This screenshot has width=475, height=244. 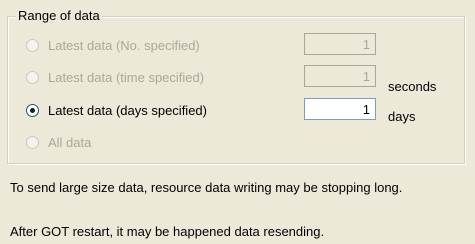 I want to click on time-field: 1, so click(x=340, y=76).